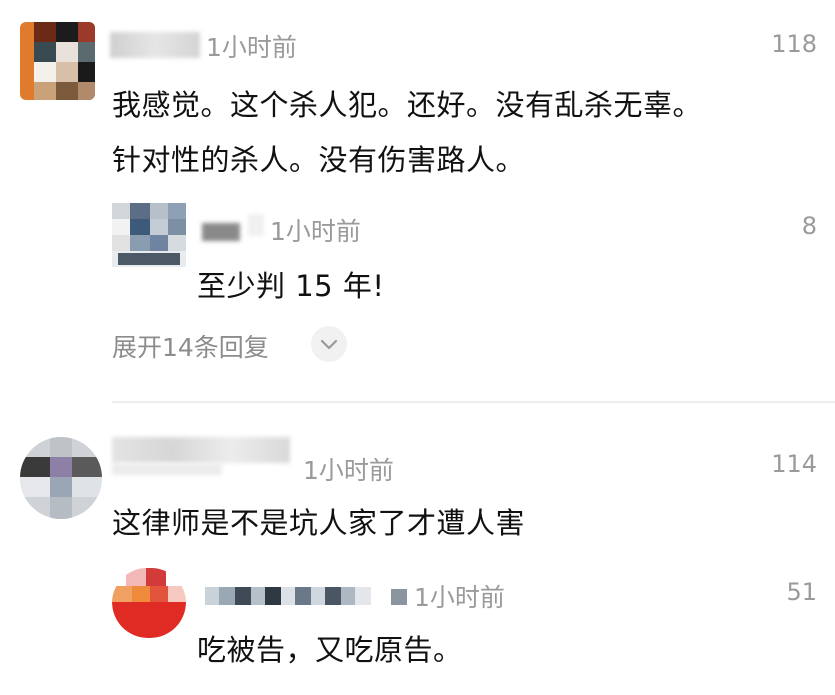 Image resolution: width=835 pixels, height=695 pixels. Describe the element at coordinates (473, 402) in the screenshot. I see `comment-divider` at that location.